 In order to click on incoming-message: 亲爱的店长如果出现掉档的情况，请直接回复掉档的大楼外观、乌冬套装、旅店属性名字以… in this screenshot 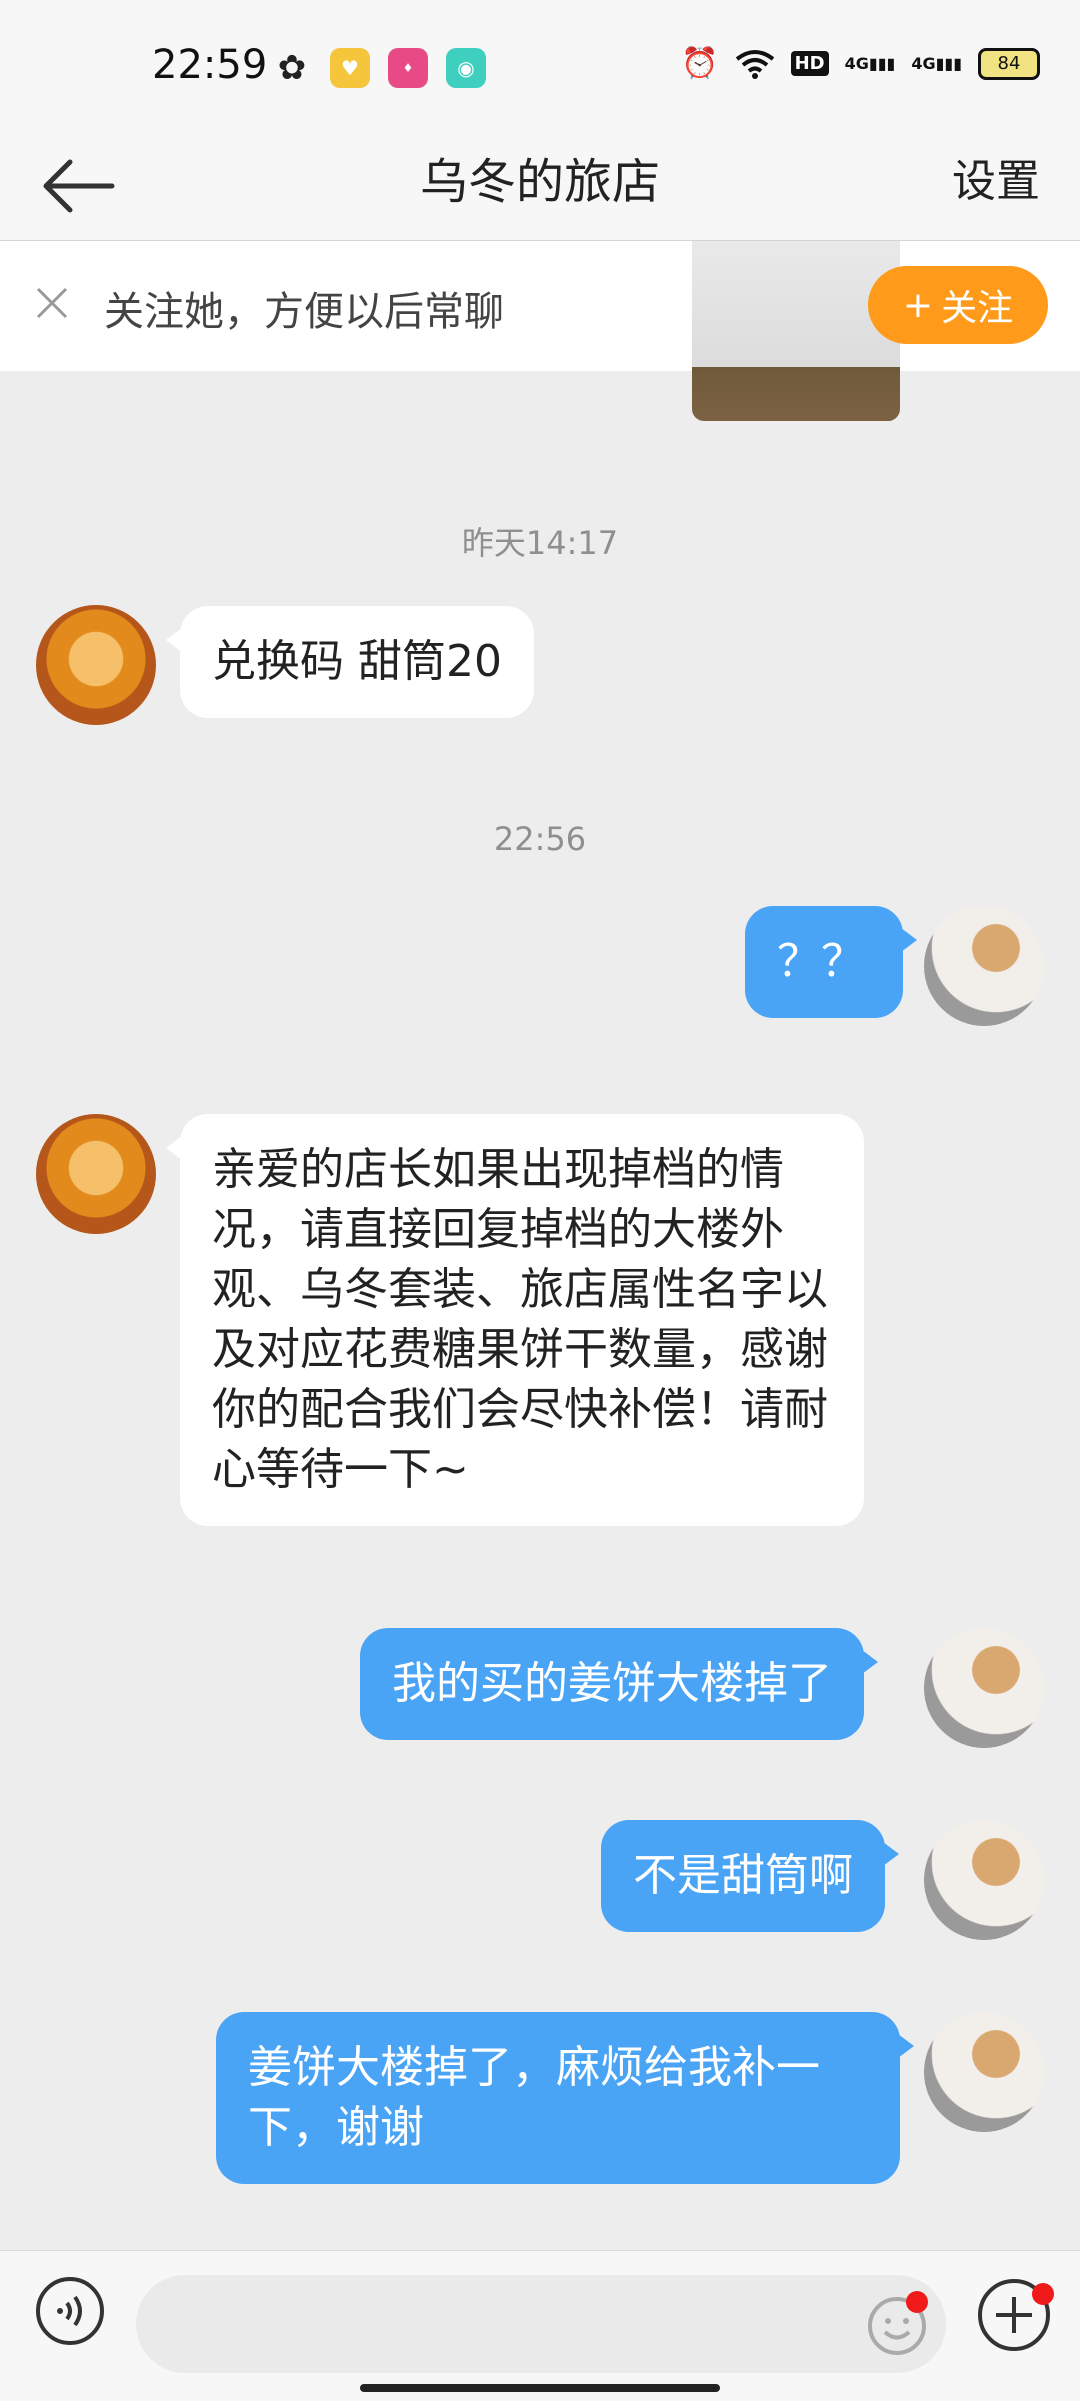, I will do `click(515, 1320)`.